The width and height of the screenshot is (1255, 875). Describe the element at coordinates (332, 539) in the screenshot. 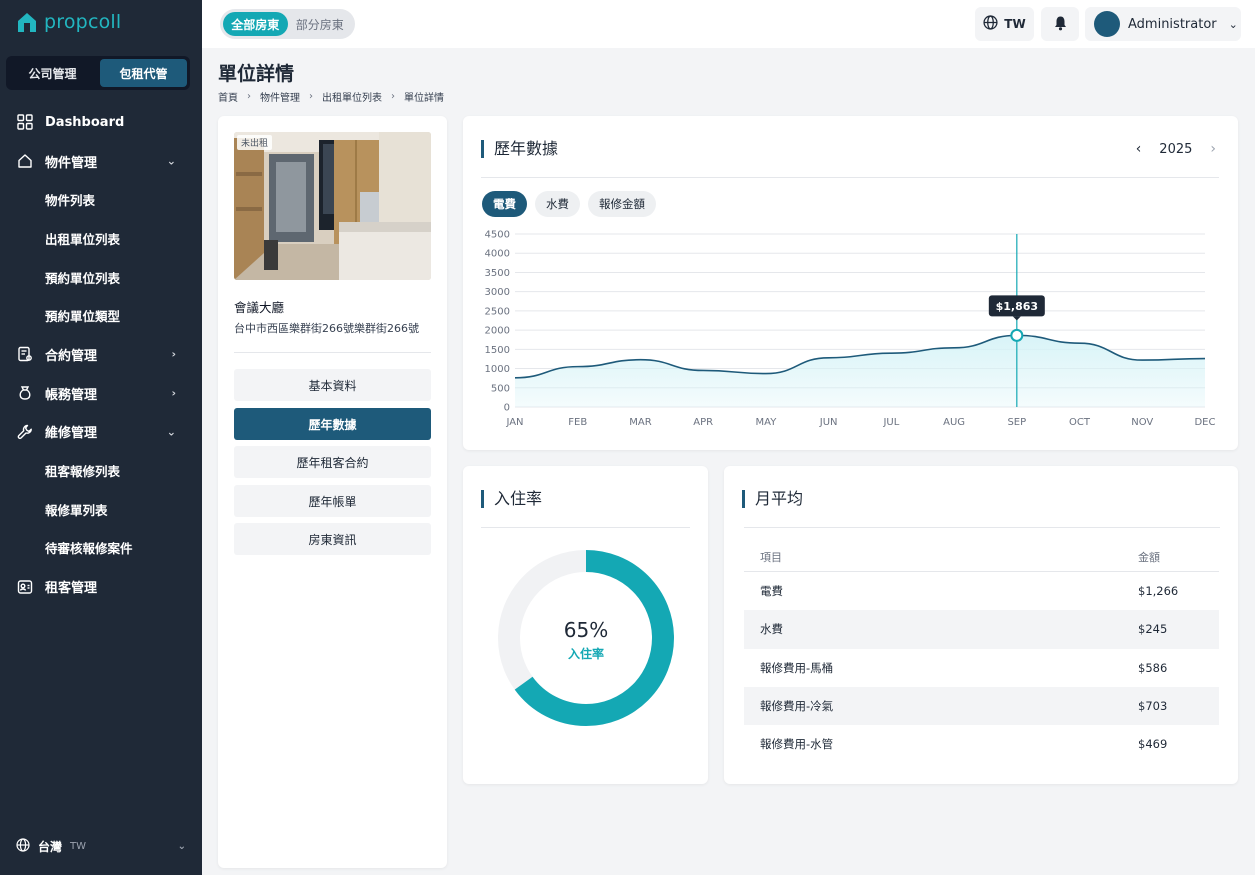

I see `tab-landlord-info: 房東資訊` at that location.